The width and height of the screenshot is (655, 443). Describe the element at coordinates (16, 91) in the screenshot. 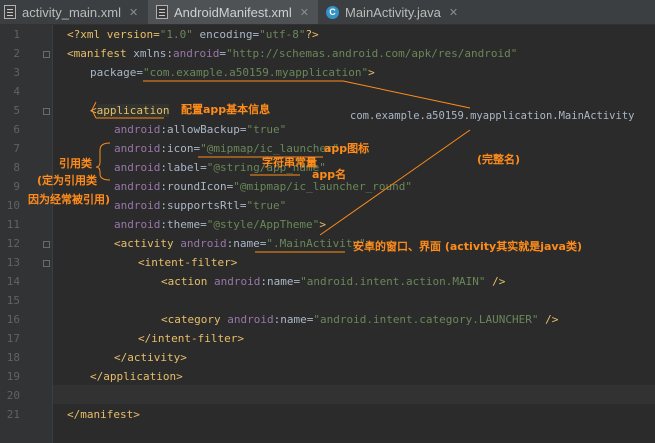

I see `line-number: 4` at that location.